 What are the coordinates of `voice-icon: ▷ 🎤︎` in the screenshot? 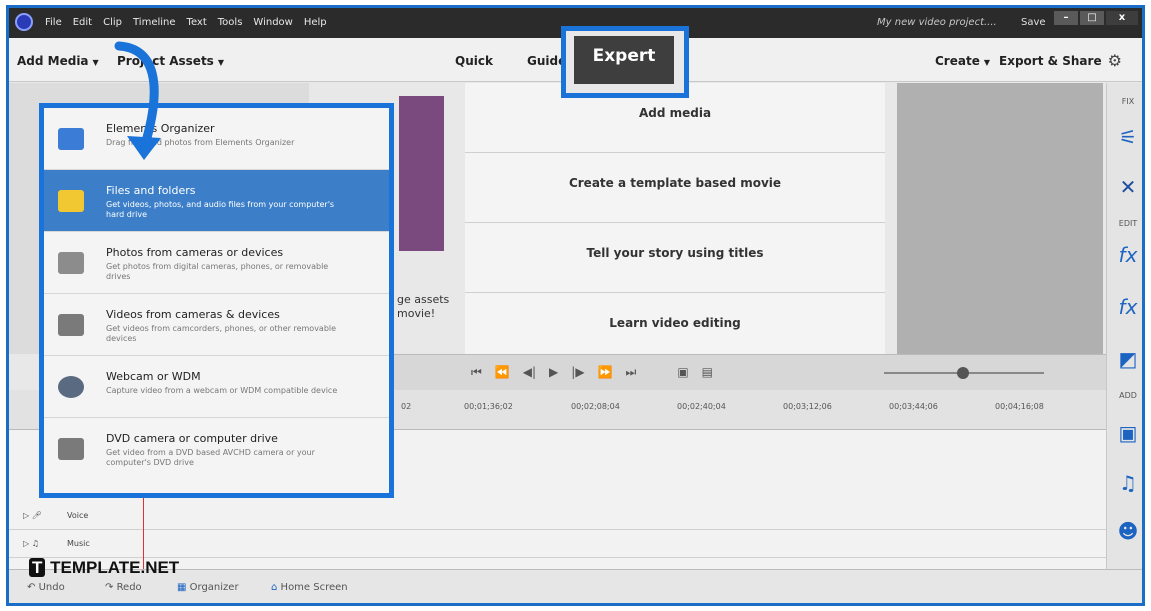 It's located at (32, 515).